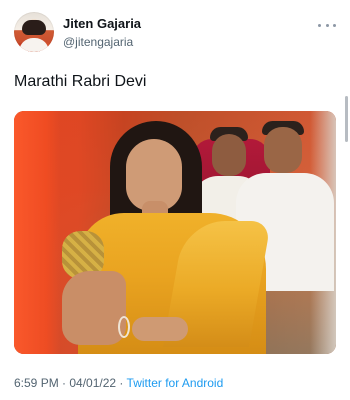 The height and width of the screenshot is (400, 350). Describe the element at coordinates (80, 81) in the screenshot. I see `tweet-text: Marathi Rabri Devi` at that location.